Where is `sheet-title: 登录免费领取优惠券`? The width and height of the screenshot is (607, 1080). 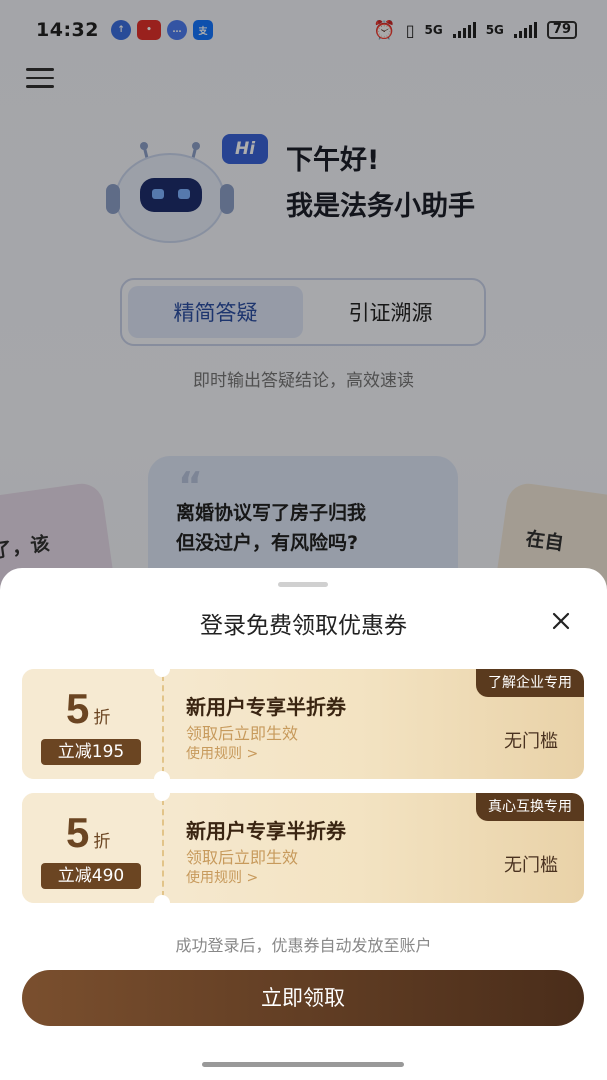 sheet-title: 登录免费领取优惠券 is located at coordinates (303, 626).